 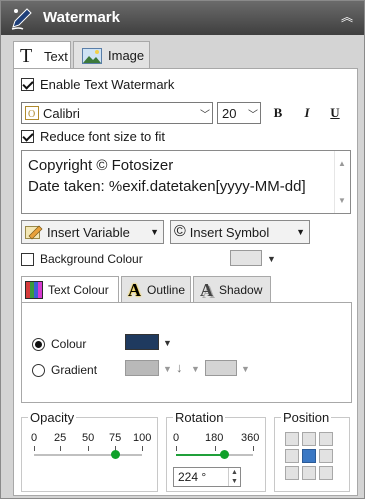 What do you see at coordinates (326, 473) in the screenshot?
I see `position-bottom-right` at bounding box center [326, 473].